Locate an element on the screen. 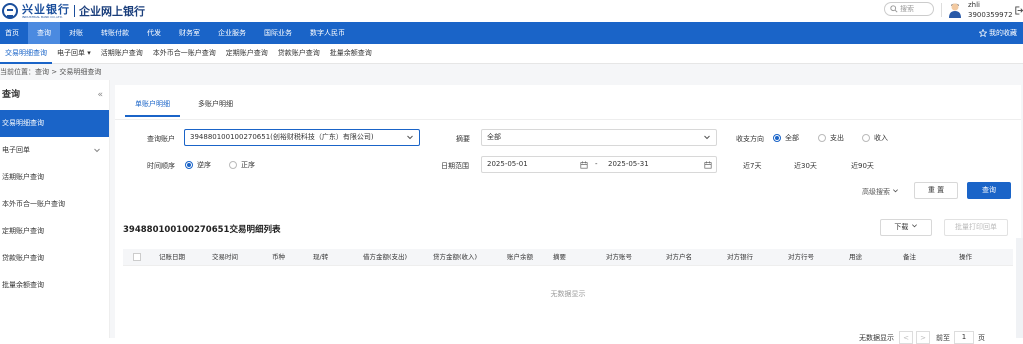 The width and height of the screenshot is (1023, 344). nav-transfer: 转账付款 is located at coordinates (115, 33).